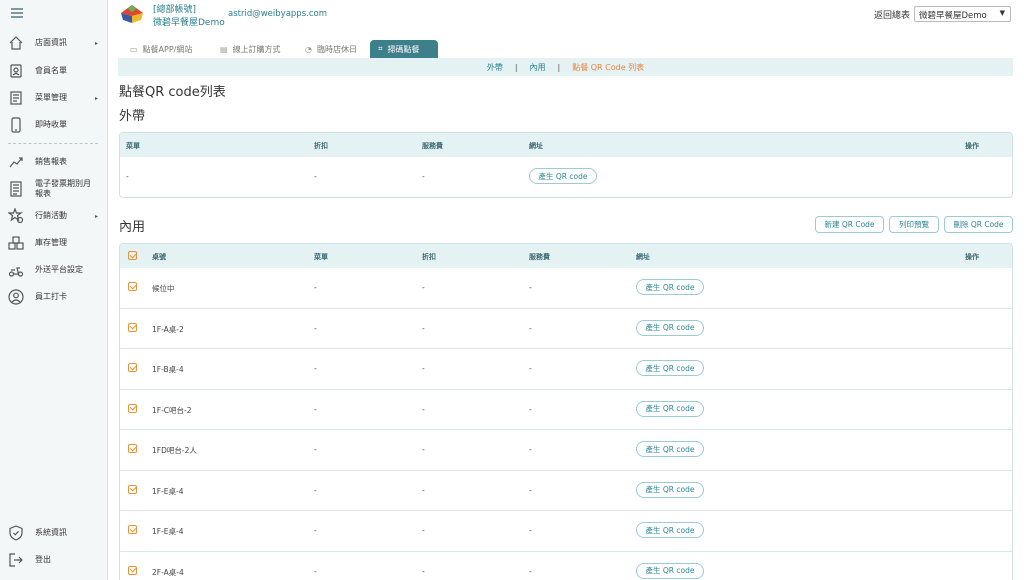 The height and width of the screenshot is (580, 1024). What do you see at coordinates (51, 42) in the screenshot?
I see `sidebar-item-label: 店面資訊` at bounding box center [51, 42].